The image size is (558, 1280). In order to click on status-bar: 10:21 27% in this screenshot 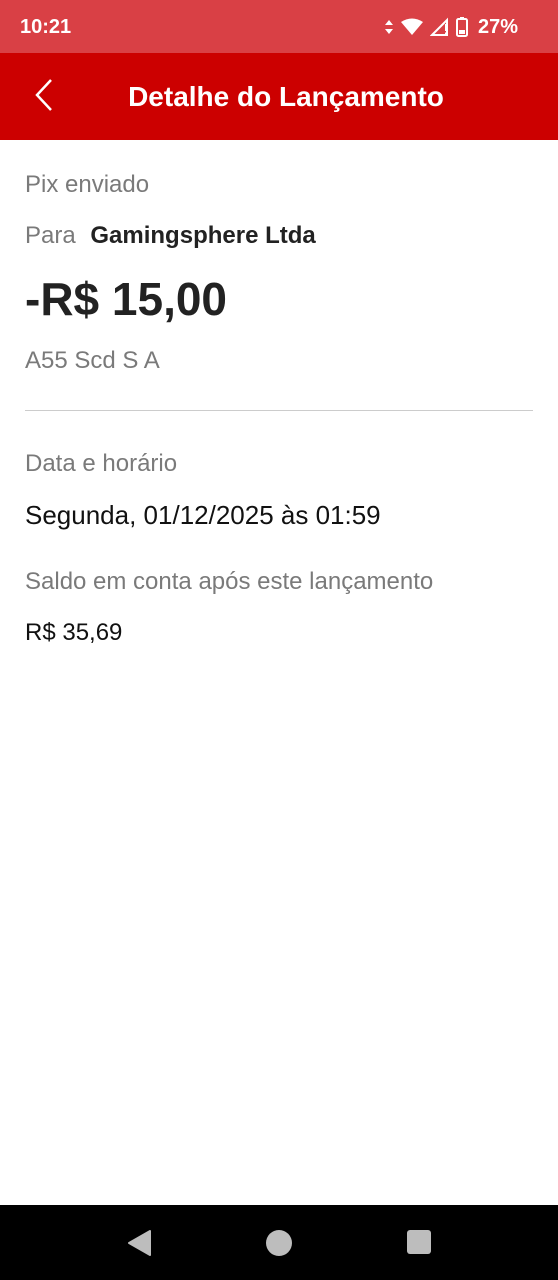, I will do `click(279, 26)`.